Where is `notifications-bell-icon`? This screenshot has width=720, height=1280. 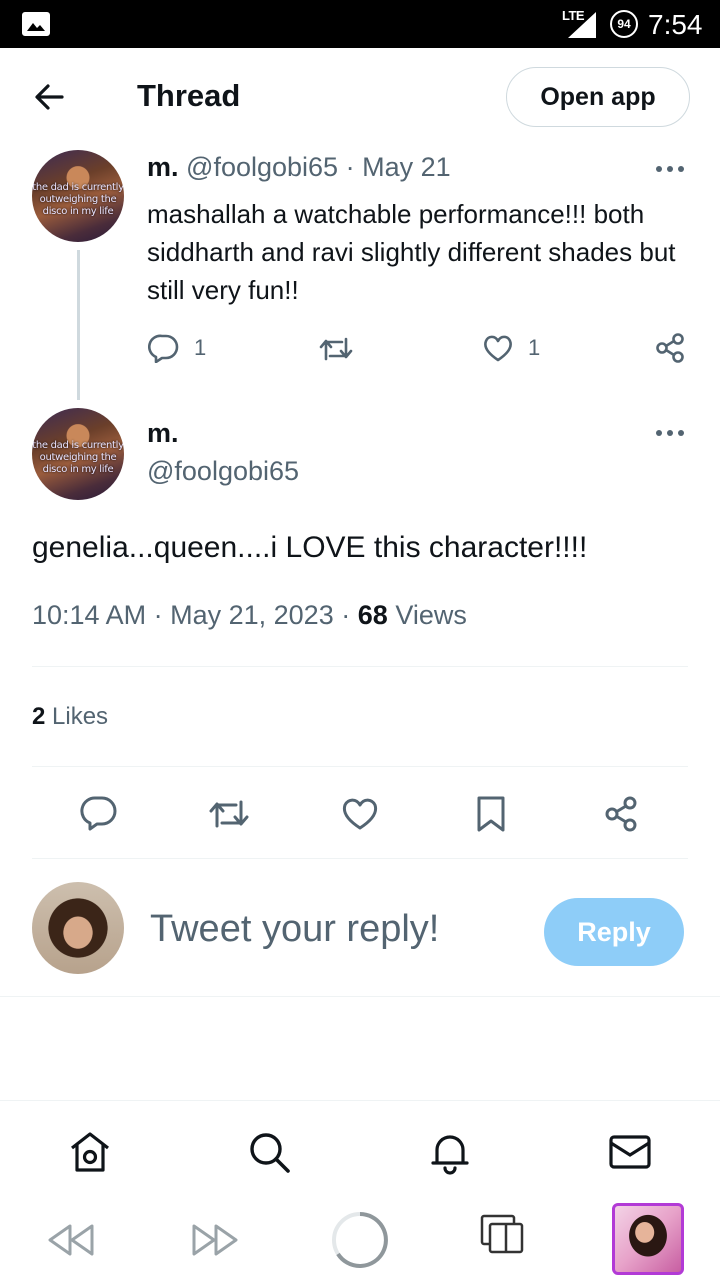 notifications-bell-icon is located at coordinates (450, 1152).